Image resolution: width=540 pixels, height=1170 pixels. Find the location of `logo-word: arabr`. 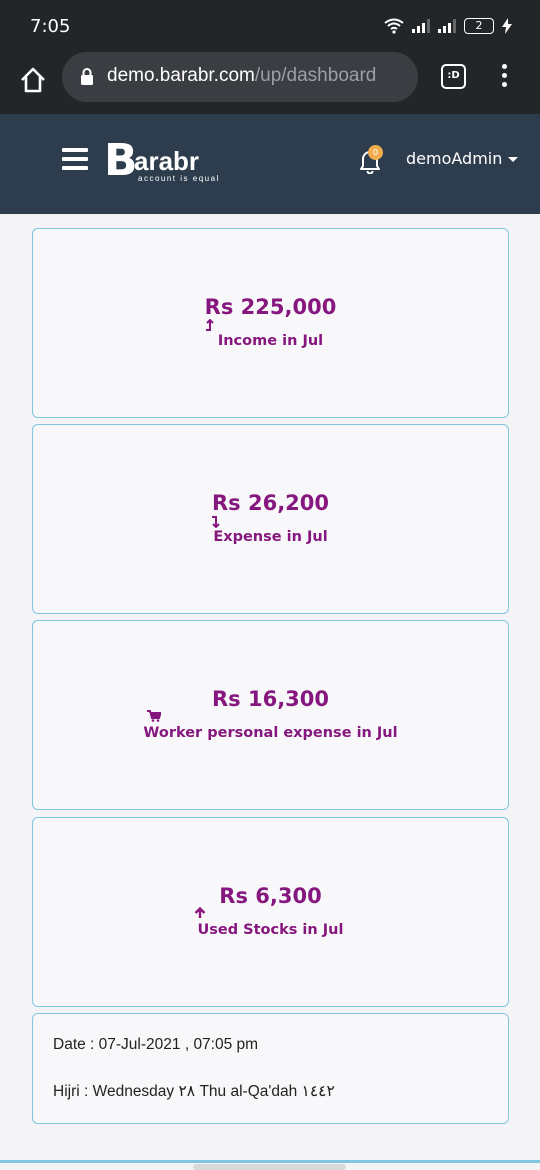

logo-word: arabr is located at coordinates (167, 161).